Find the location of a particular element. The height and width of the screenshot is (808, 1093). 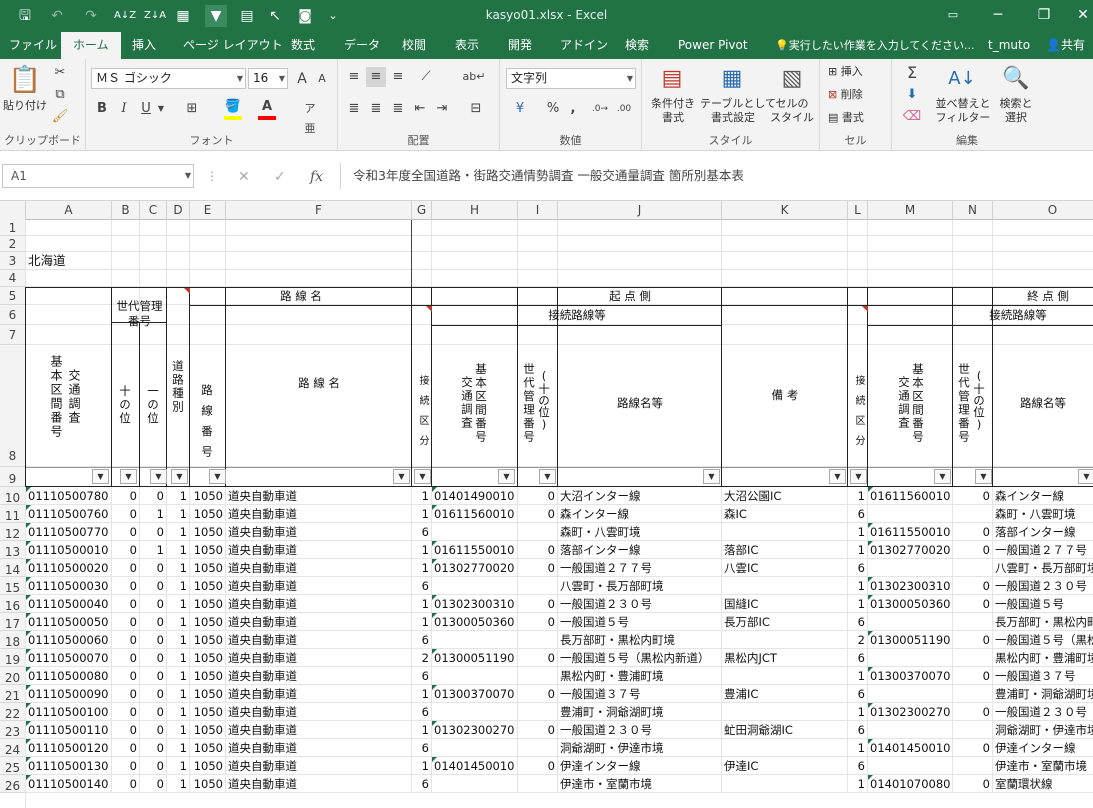

cell-g: 2 is located at coordinates (422, 658).